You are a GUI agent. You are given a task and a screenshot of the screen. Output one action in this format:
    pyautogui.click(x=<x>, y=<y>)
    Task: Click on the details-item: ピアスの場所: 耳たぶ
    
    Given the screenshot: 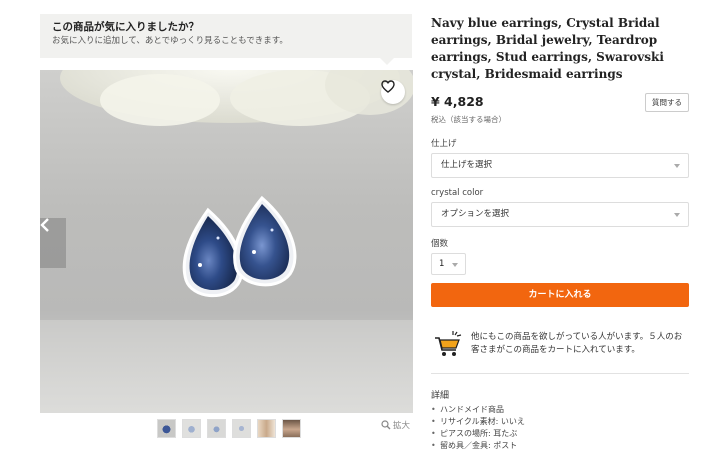 What is the action you would take?
    pyautogui.click(x=560, y=434)
    